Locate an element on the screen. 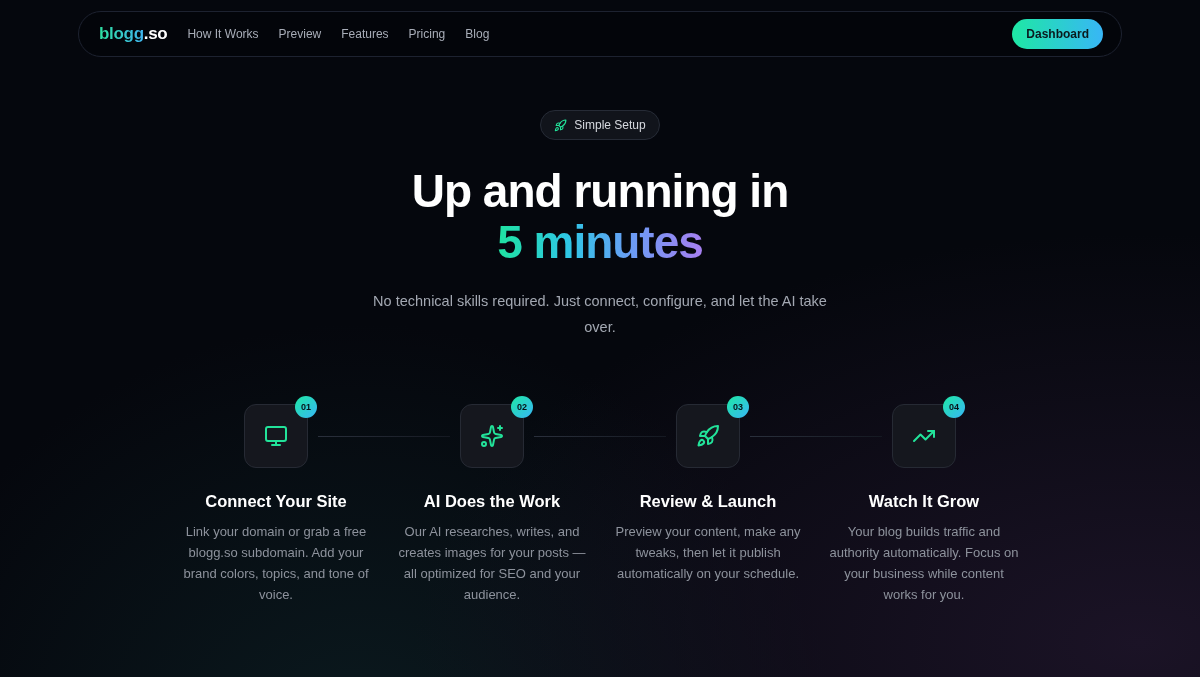  badge-label: Simple Setup is located at coordinates (610, 125).